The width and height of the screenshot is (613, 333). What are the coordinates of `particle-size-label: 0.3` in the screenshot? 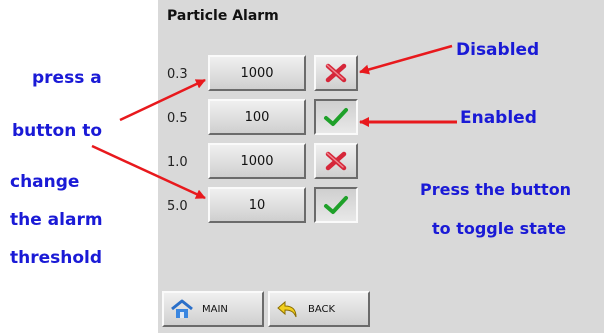 It's located at (177, 74).